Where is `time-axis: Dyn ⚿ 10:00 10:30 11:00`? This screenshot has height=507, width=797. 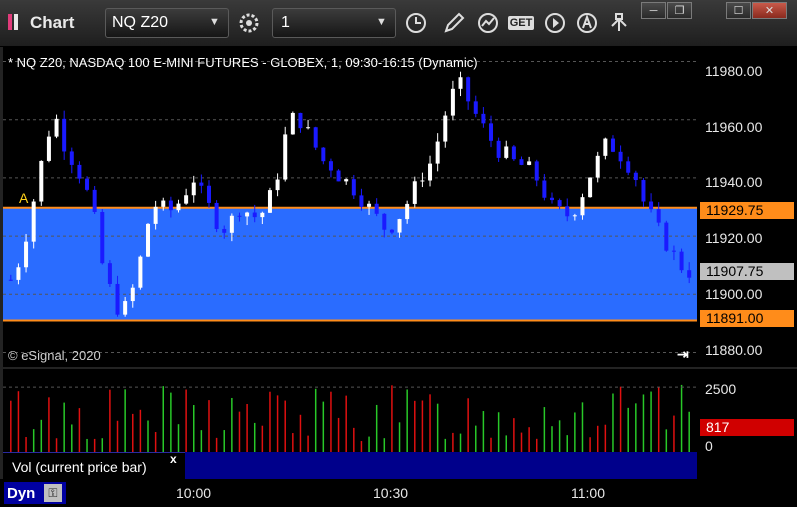 time-axis: Dyn ⚿ 10:00 10:30 11:00 is located at coordinates (398, 493).